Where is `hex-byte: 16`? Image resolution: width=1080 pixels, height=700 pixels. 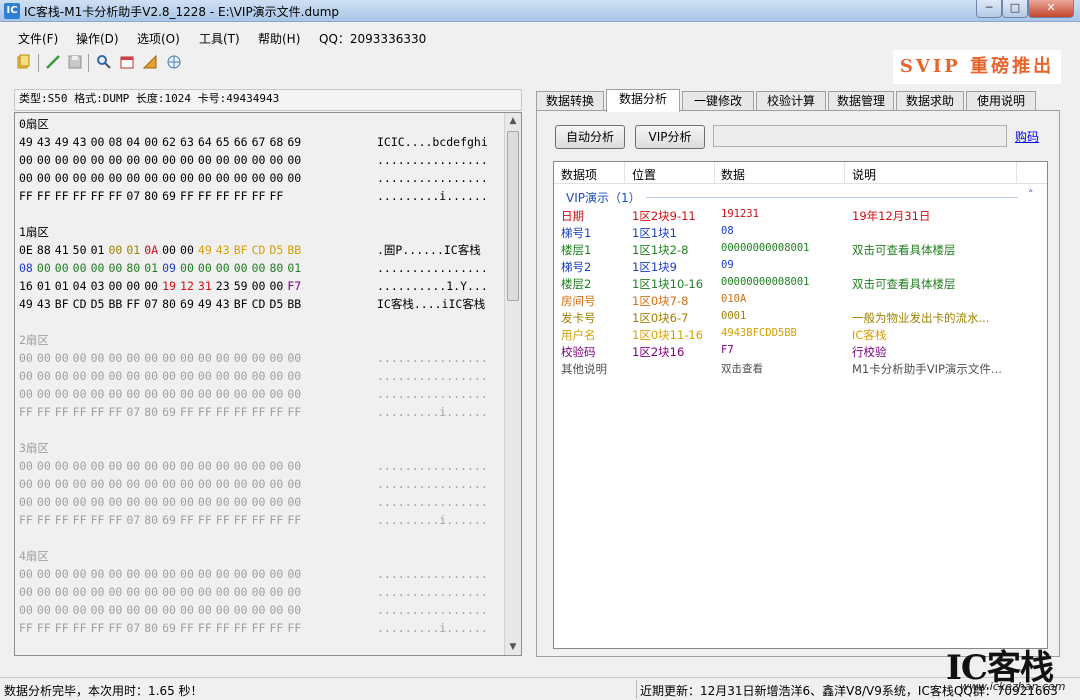
hex-byte: 16 is located at coordinates (28, 286).